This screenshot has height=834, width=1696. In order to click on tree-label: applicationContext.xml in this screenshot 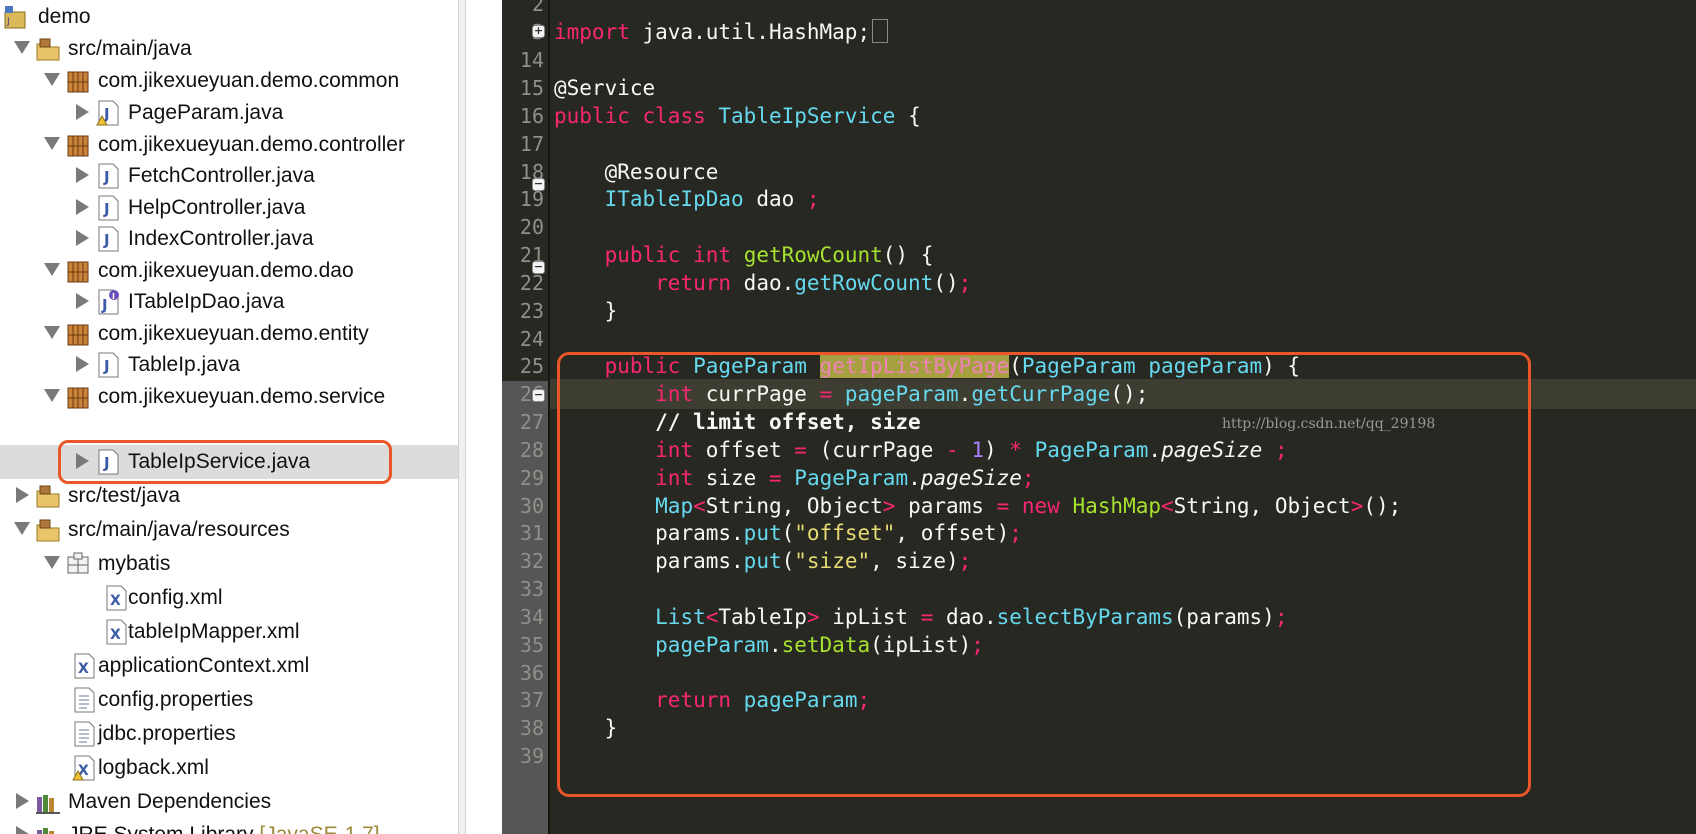, I will do `click(204, 665)`.